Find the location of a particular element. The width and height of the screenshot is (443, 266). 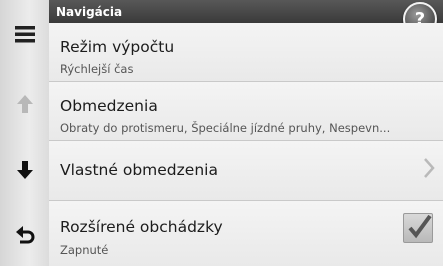

menu-button is located at coordinates (24, 34).